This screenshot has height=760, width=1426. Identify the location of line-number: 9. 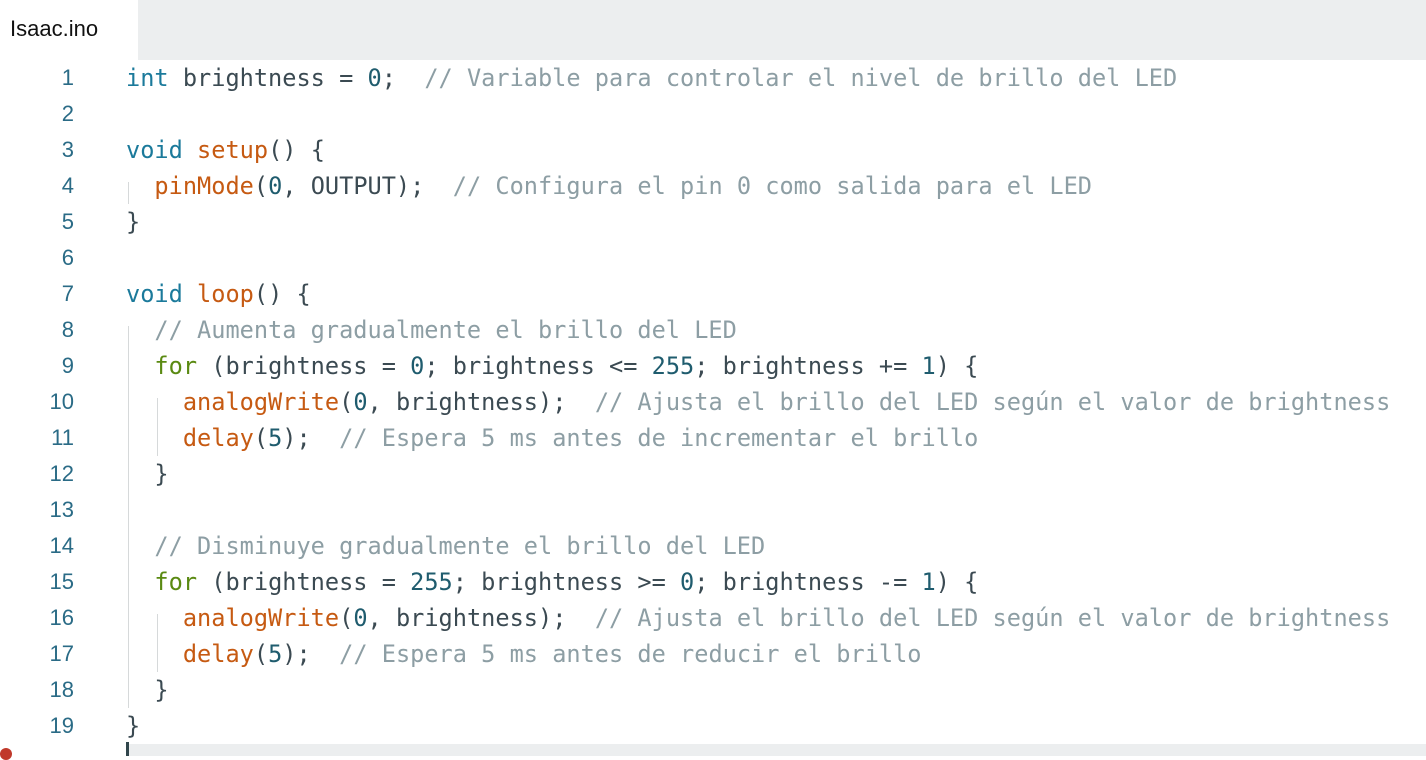
(67, 365).